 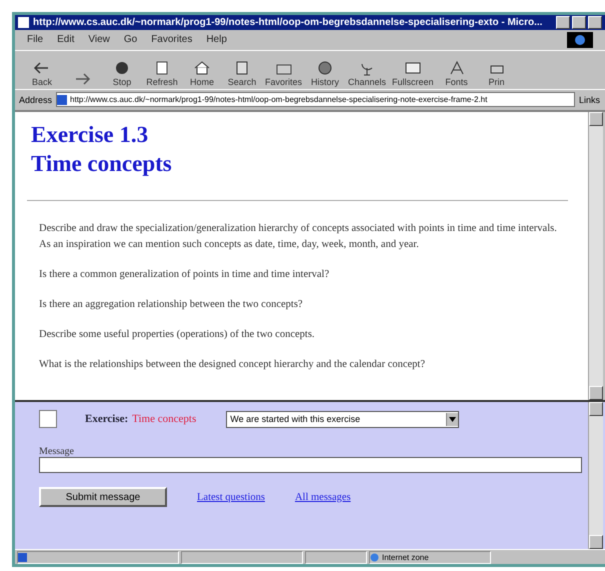 I want to click on toolbar-button: Fonts, so click(x=457, y=73).